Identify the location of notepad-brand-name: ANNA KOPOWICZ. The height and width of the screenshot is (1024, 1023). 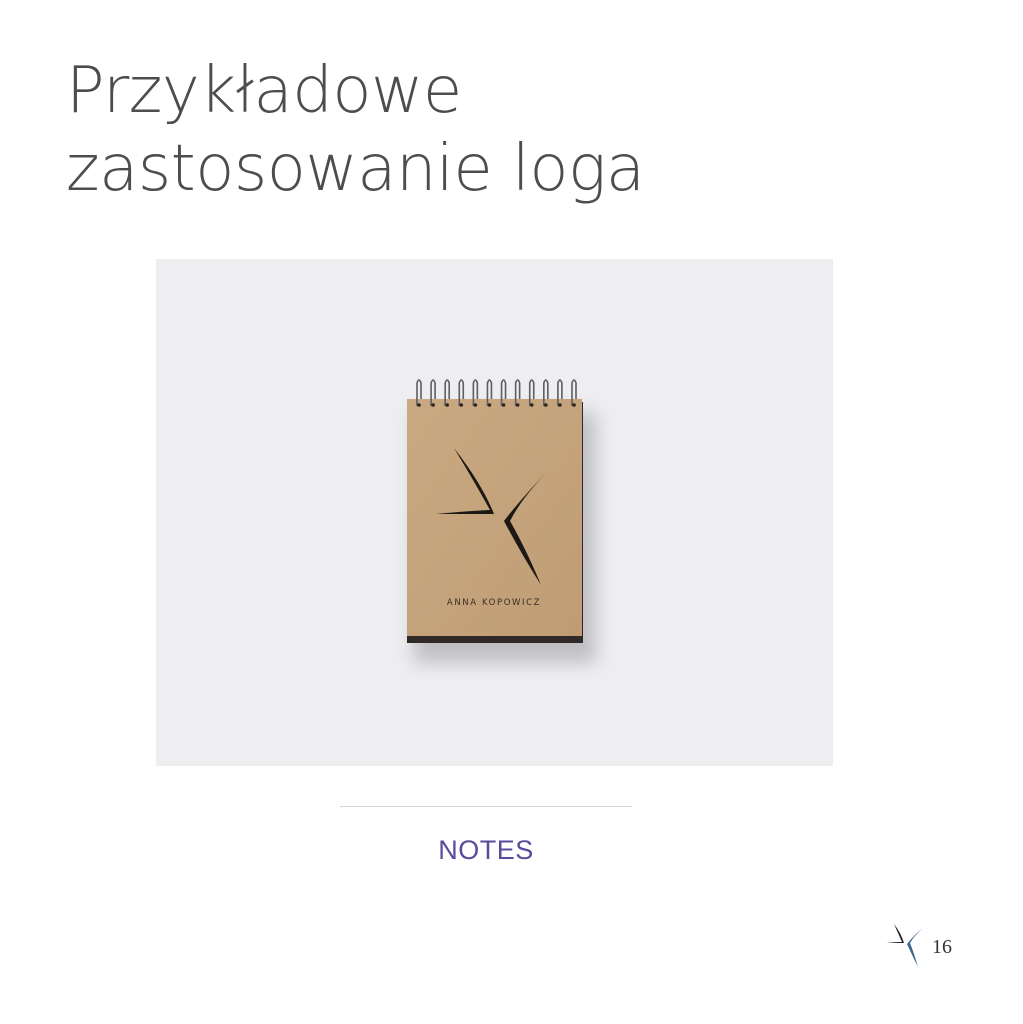
(494, 603).